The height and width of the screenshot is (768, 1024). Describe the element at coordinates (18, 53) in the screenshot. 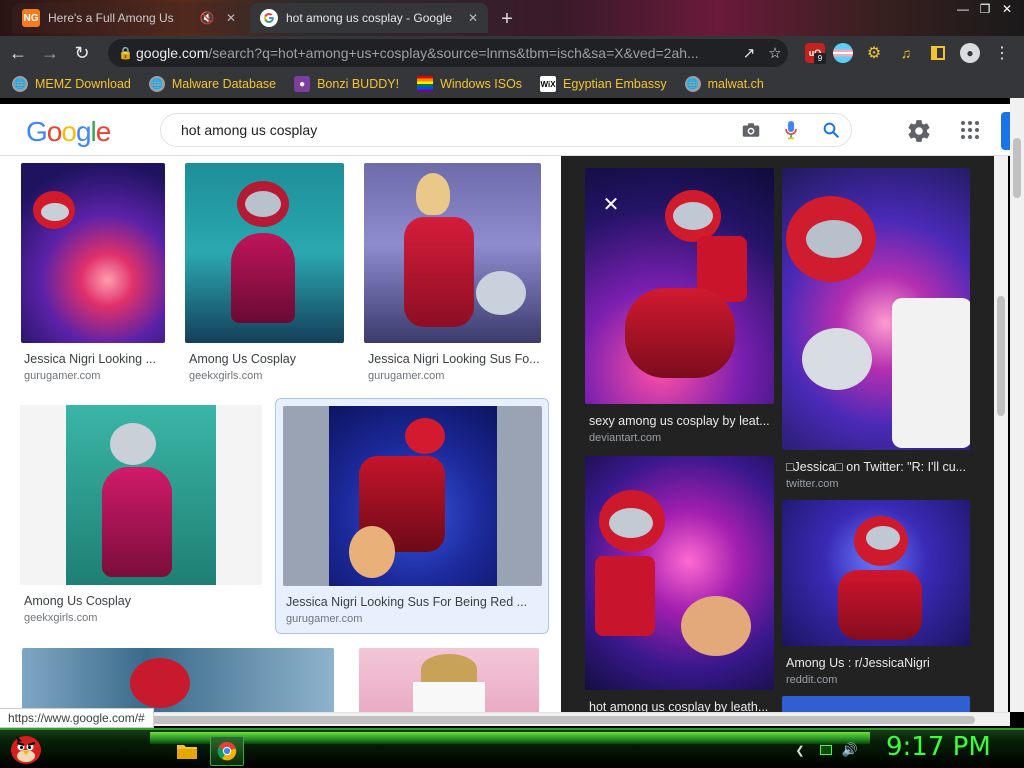

I see `back-button: ←` at that location.